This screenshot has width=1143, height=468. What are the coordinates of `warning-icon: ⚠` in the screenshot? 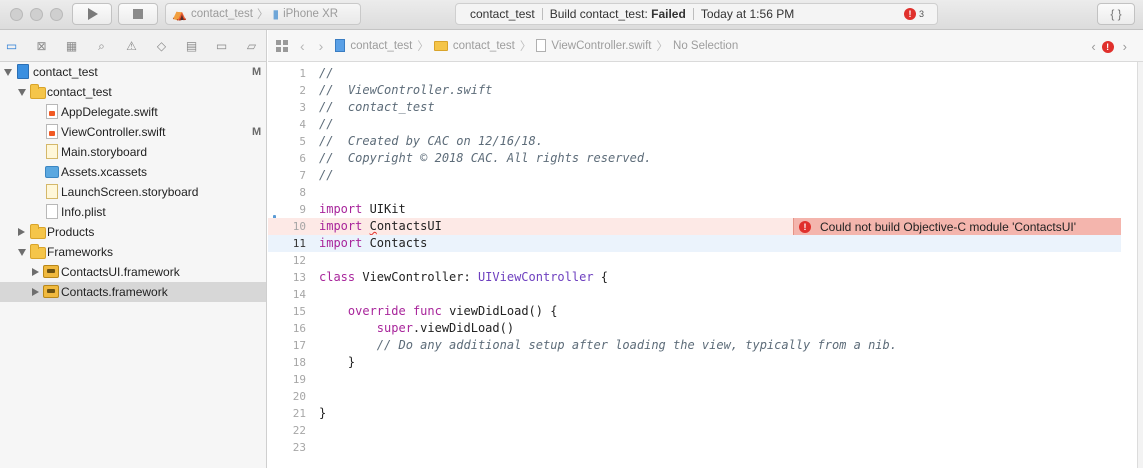 It's located at (131, 46).